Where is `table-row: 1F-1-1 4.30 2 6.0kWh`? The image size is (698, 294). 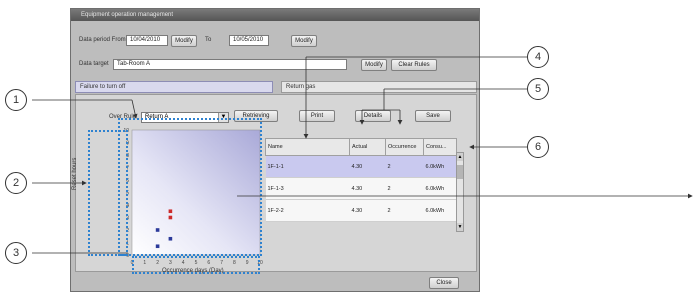
table-row: 1F-1-1 4.30 2 6.0kWh is located at coordinates (361, 166).